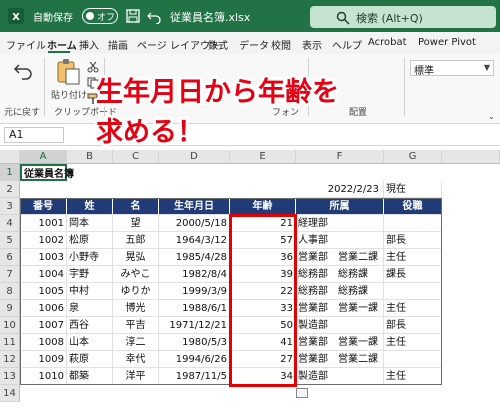 This screenshot has width=500, height=406. What do you see at coordinates (10, 325) in the screenshot?
I see `row-header-10: 10` at bounding box center [10, 325].